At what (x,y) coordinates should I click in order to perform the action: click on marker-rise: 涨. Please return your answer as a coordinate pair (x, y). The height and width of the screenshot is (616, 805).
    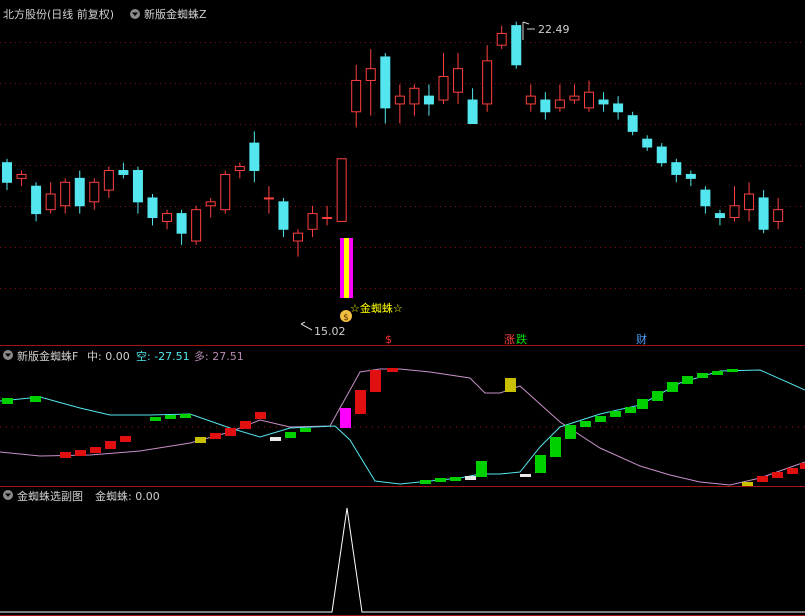
    Looking at the image, I should click on (509, 339).